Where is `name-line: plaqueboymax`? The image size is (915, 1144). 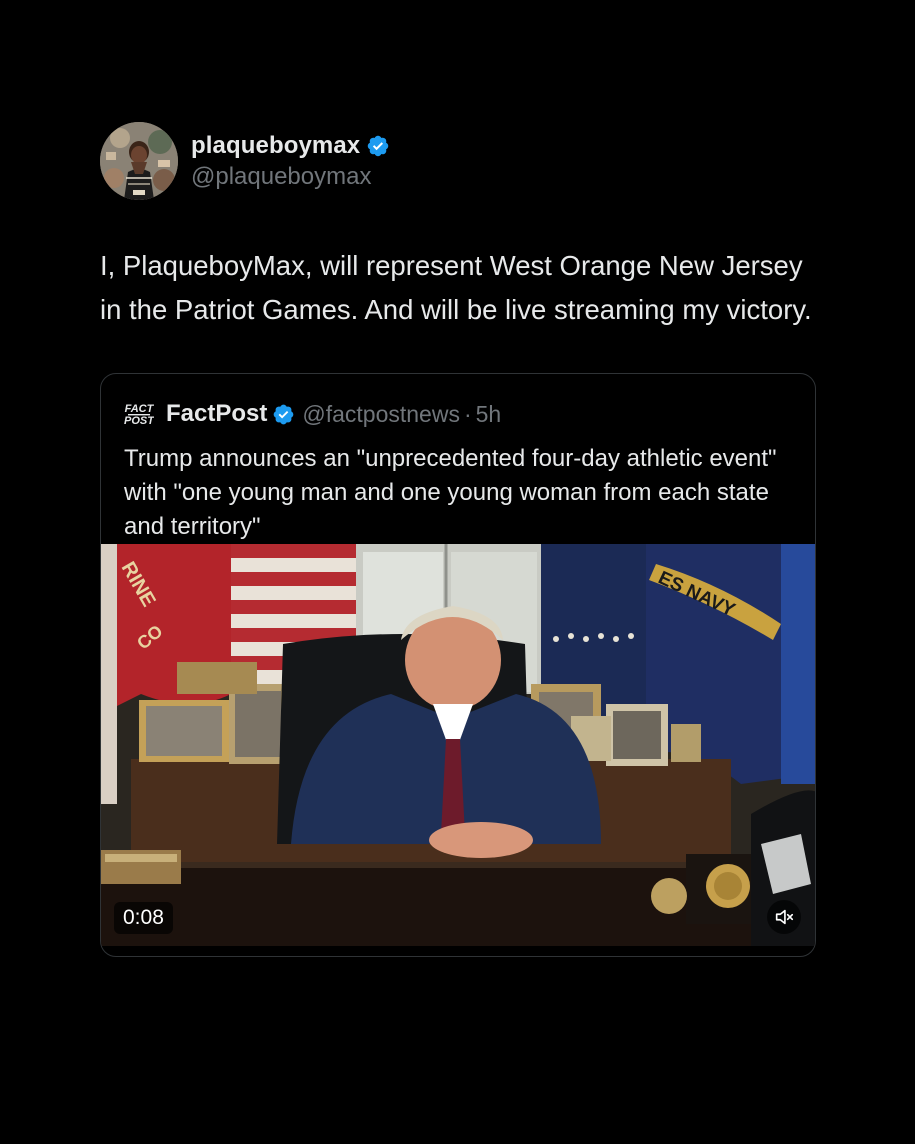 name-line: plaqueboymax is located at coordinates (290, 146).